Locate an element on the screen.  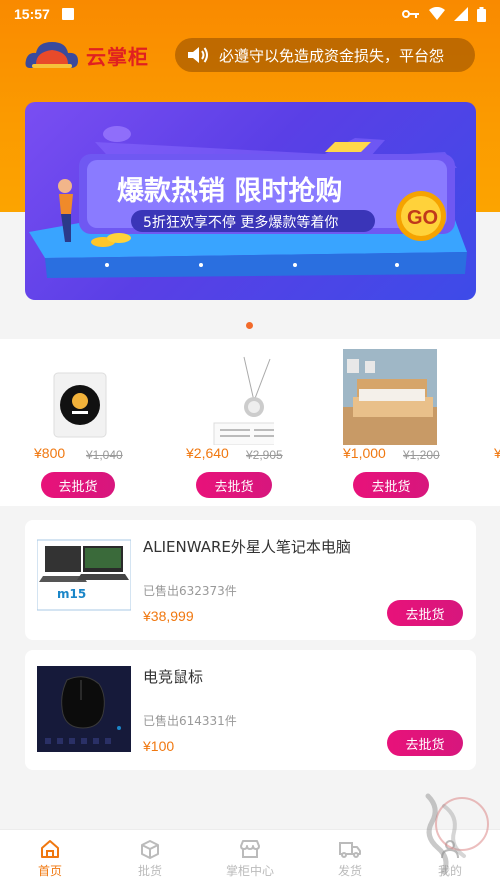
featured-original-price: ¥1,040 is located at coordinates (104, 455).